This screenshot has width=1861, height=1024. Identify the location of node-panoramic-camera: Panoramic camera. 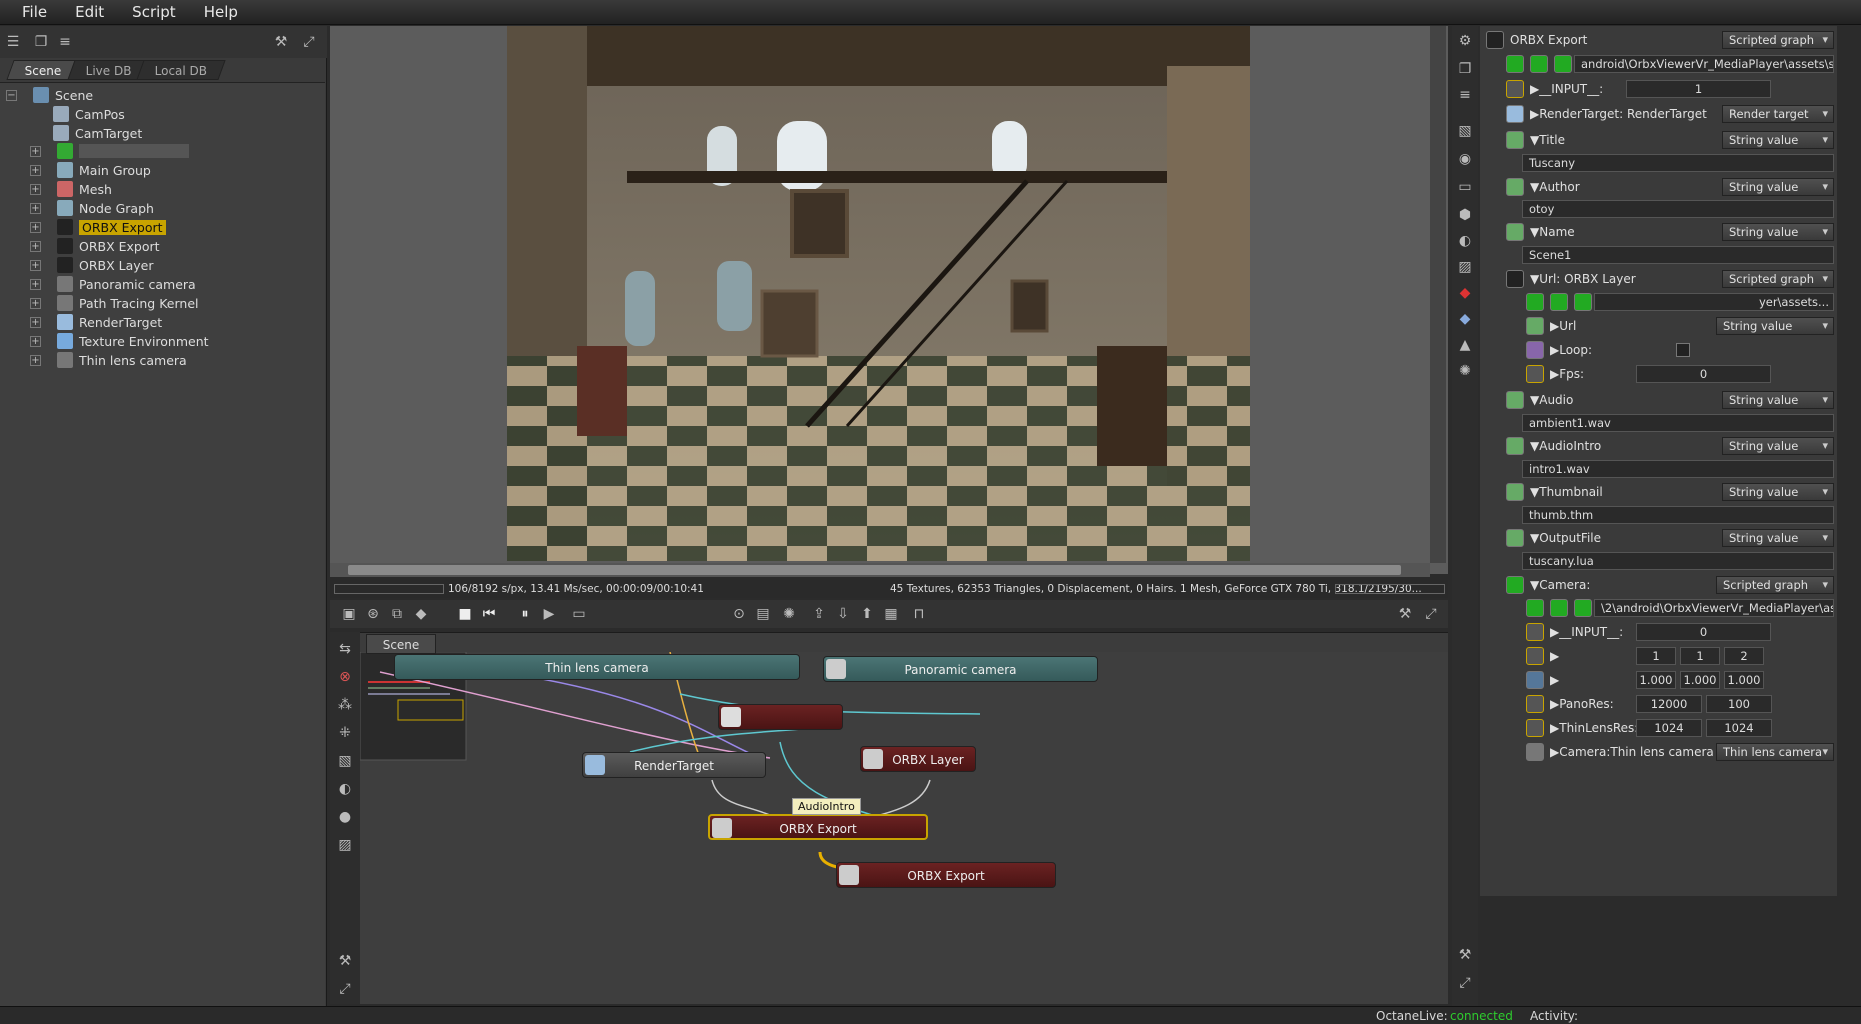
(960, 669).